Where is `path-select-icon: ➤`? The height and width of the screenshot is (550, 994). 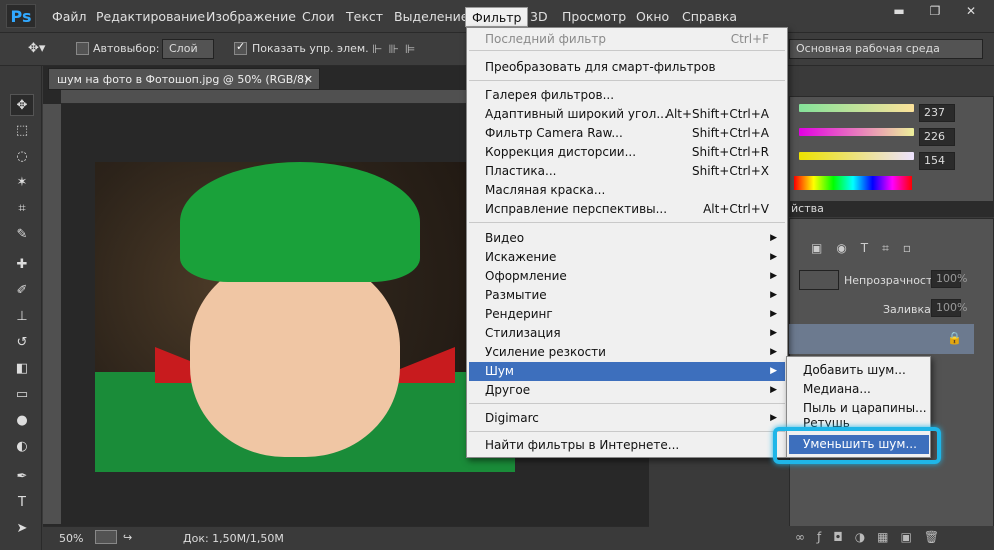 path-select-icon: ➤ is located at coordinates (22, 529).